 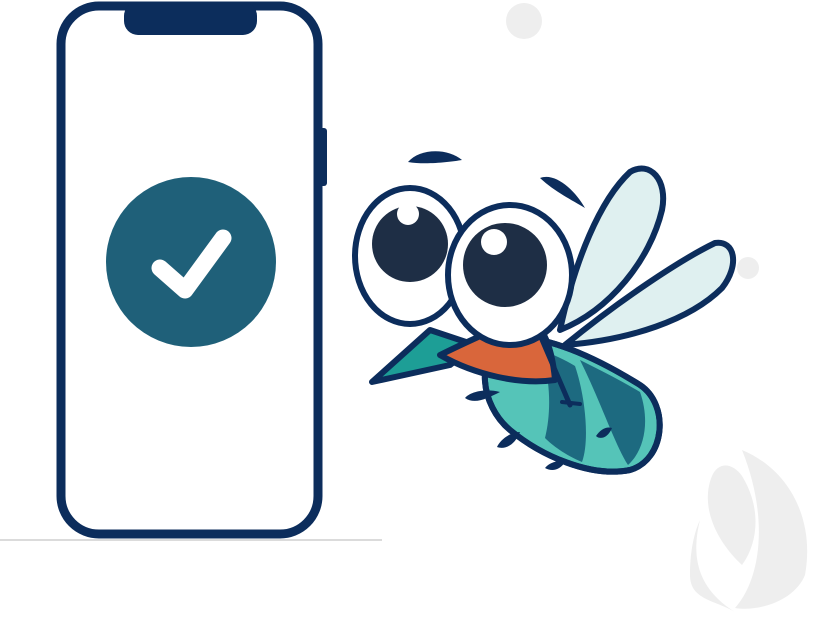 What do you see at coordinates (571, 403) in the screenshot?
I see `mosquito-proboscis-tip` at bounding box center [571, 403].